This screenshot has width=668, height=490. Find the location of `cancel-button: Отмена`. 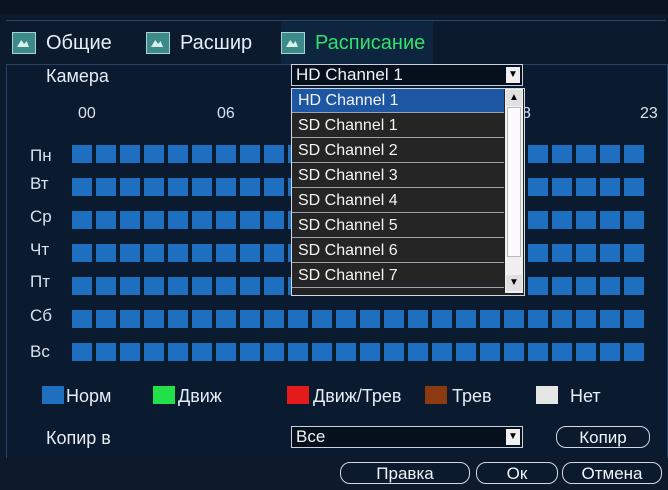

cancel-button: Отмена is located at coordinates (612, 473).